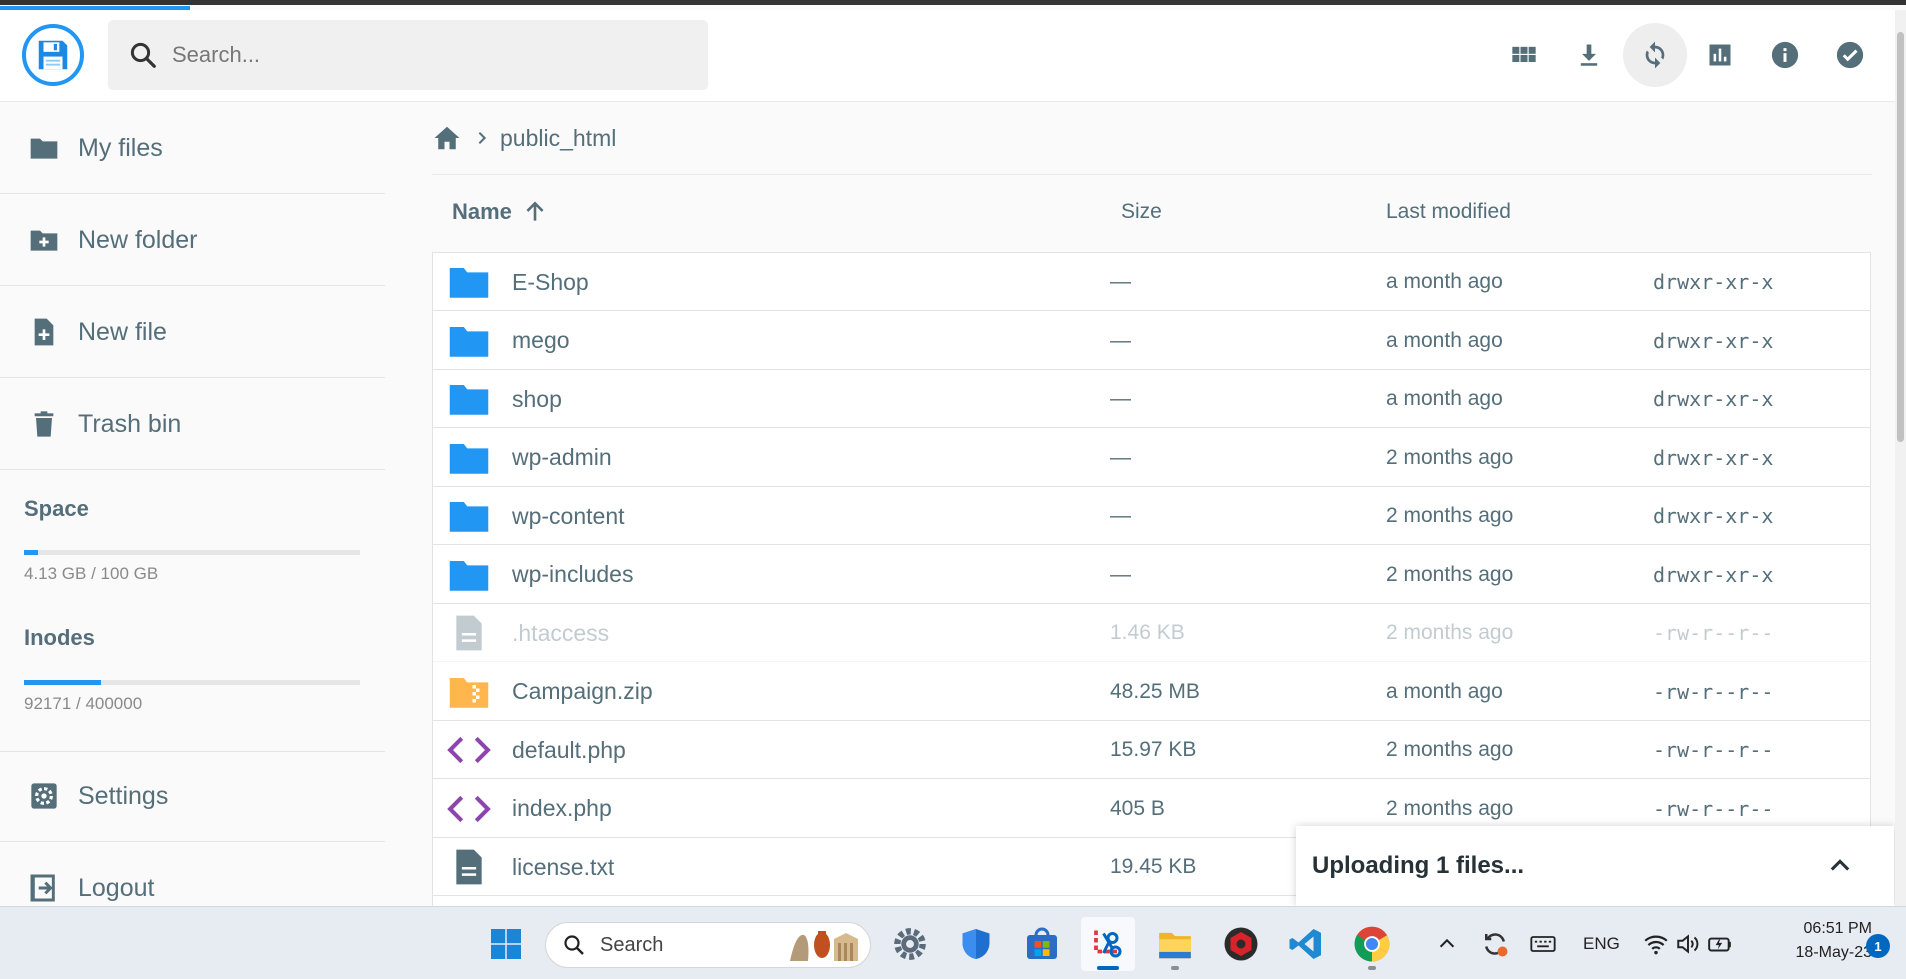  What do you see at coordinates (1306, 944) in the screenshot?
I see `taskbar-vscode` at bounding box center [1306, 944].